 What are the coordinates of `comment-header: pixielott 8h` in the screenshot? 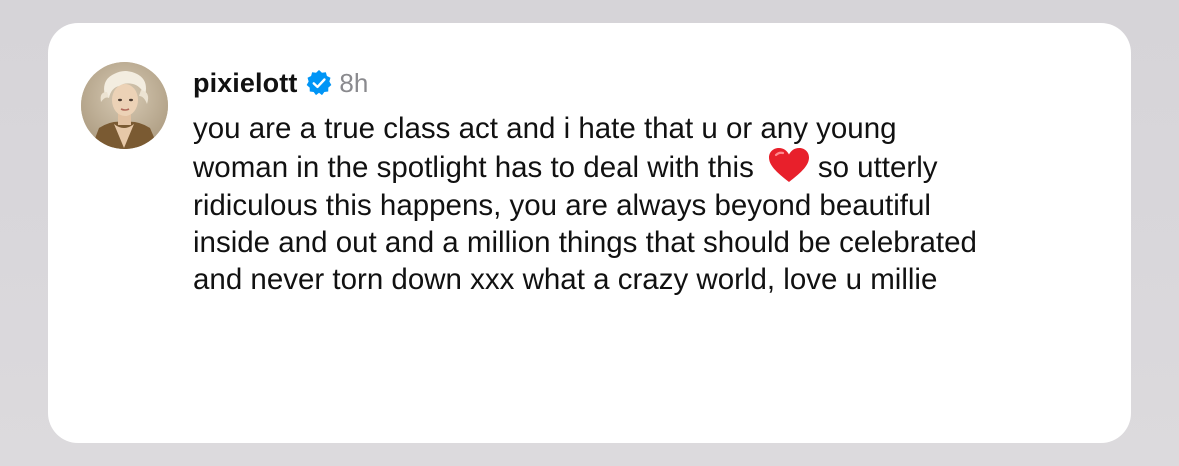 It's located at (643, 83).